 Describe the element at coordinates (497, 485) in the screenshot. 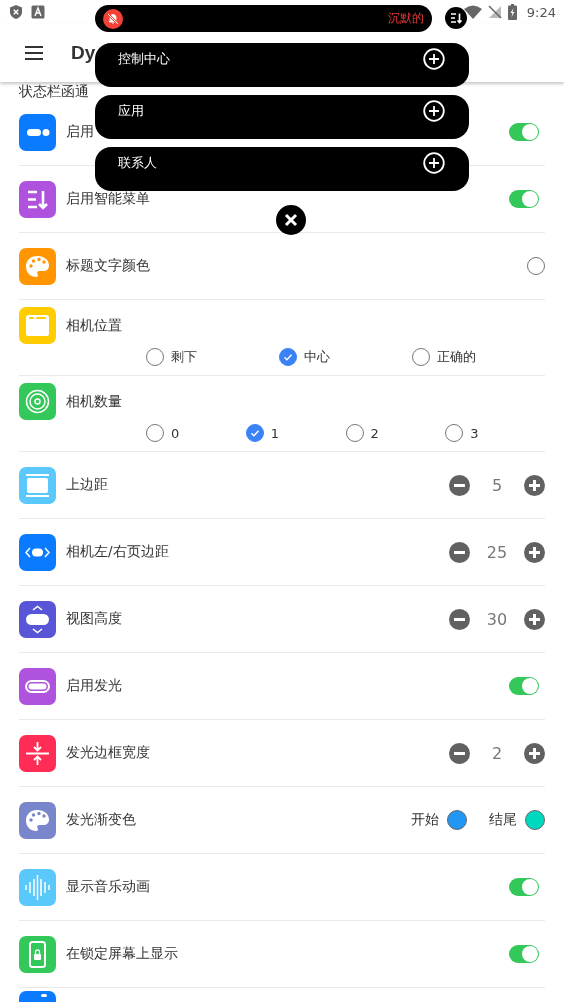

I see `stepper-value: 5` at that location.